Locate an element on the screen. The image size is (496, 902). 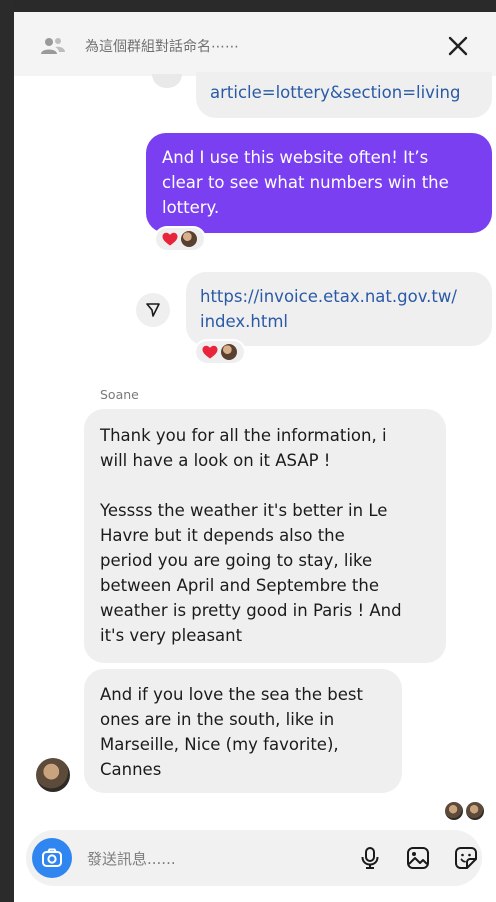
message-line: And I use this website often! It’s is located at coordinates (295, 157).